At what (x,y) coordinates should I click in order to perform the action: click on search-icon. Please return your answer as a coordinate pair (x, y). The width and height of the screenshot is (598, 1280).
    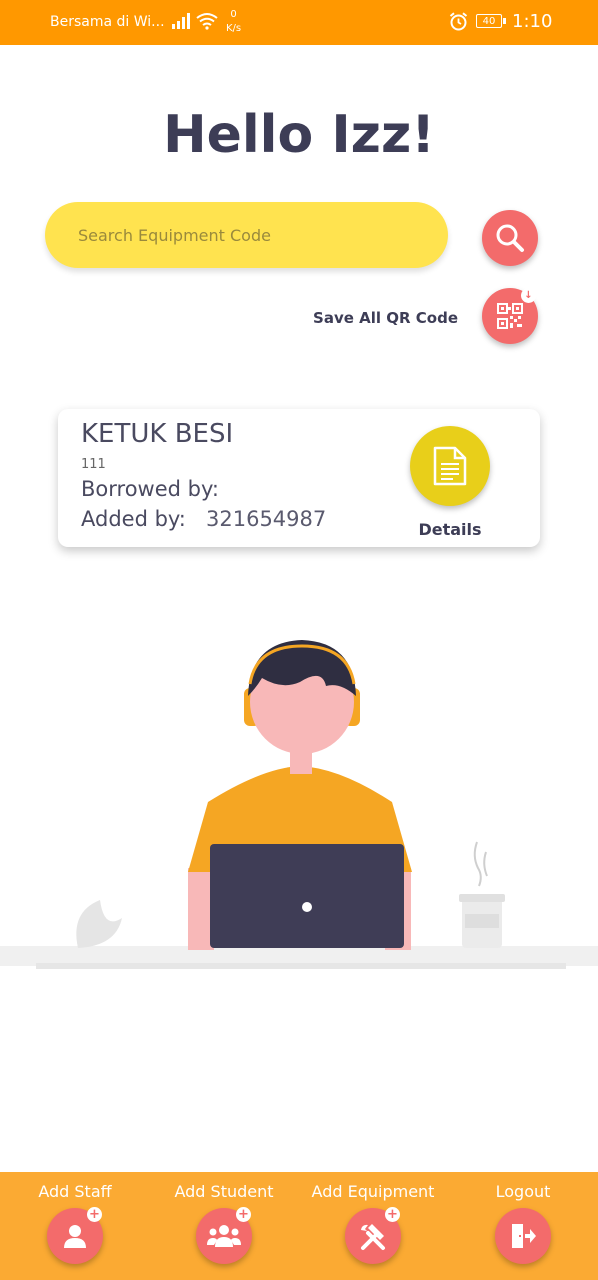
    Looking at the image, I should click on (510, 238).